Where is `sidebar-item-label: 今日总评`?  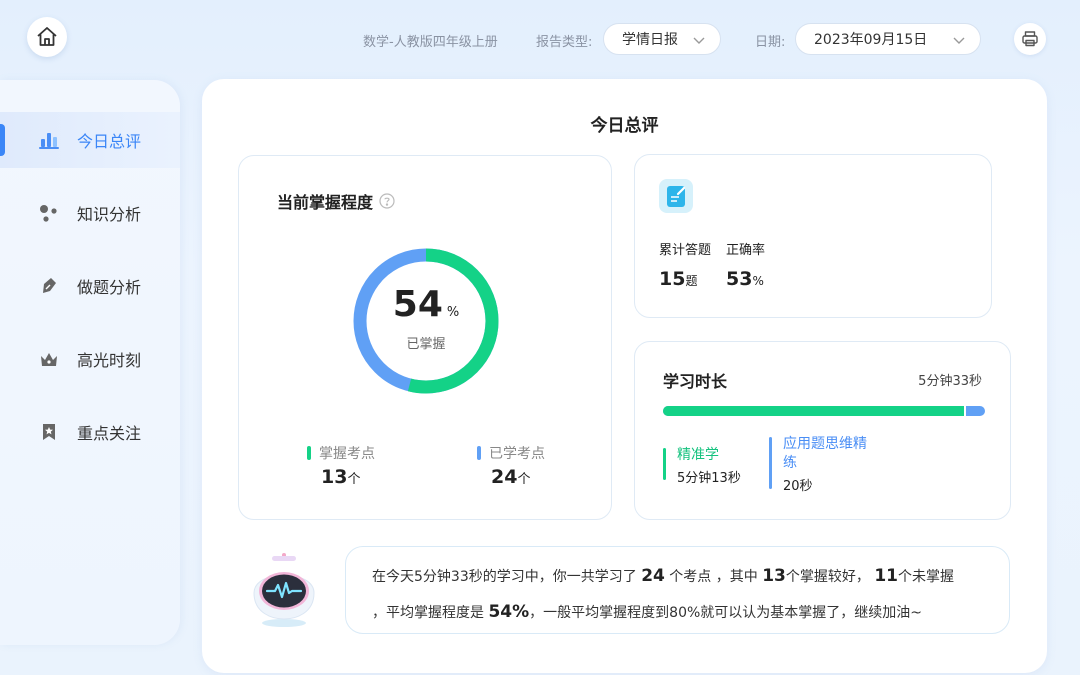 sidebar-item-label: 今日总评 is located at coordinates (109, 141).